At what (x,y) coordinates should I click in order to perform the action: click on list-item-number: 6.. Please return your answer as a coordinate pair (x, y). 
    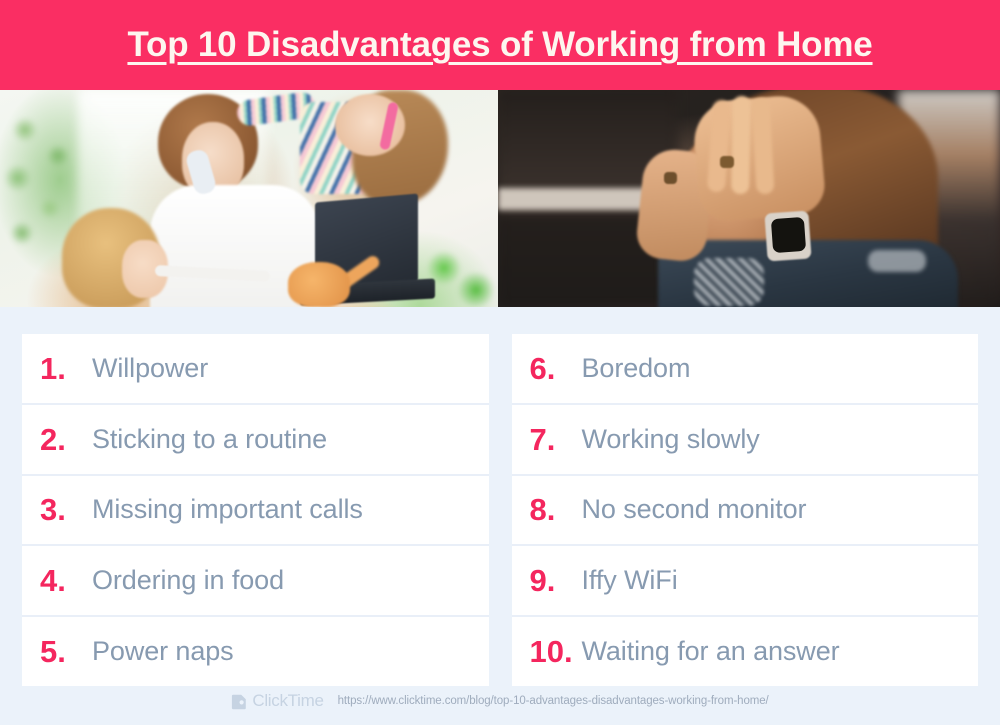
    Looking at the image, I should click on (542, 368).